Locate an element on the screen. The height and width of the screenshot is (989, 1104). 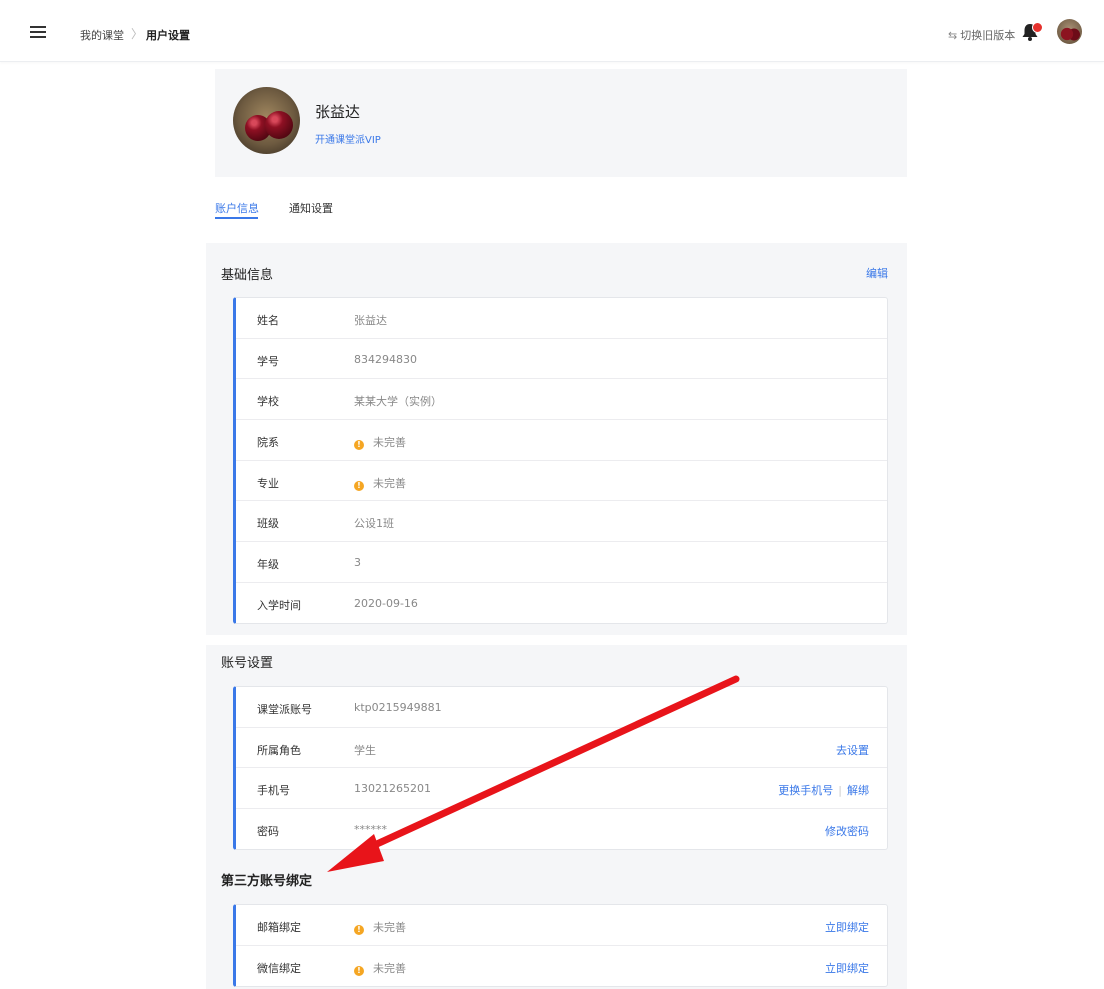
info-row-school: 学校 某某大学（实例） is located at coordinates (561, 400).